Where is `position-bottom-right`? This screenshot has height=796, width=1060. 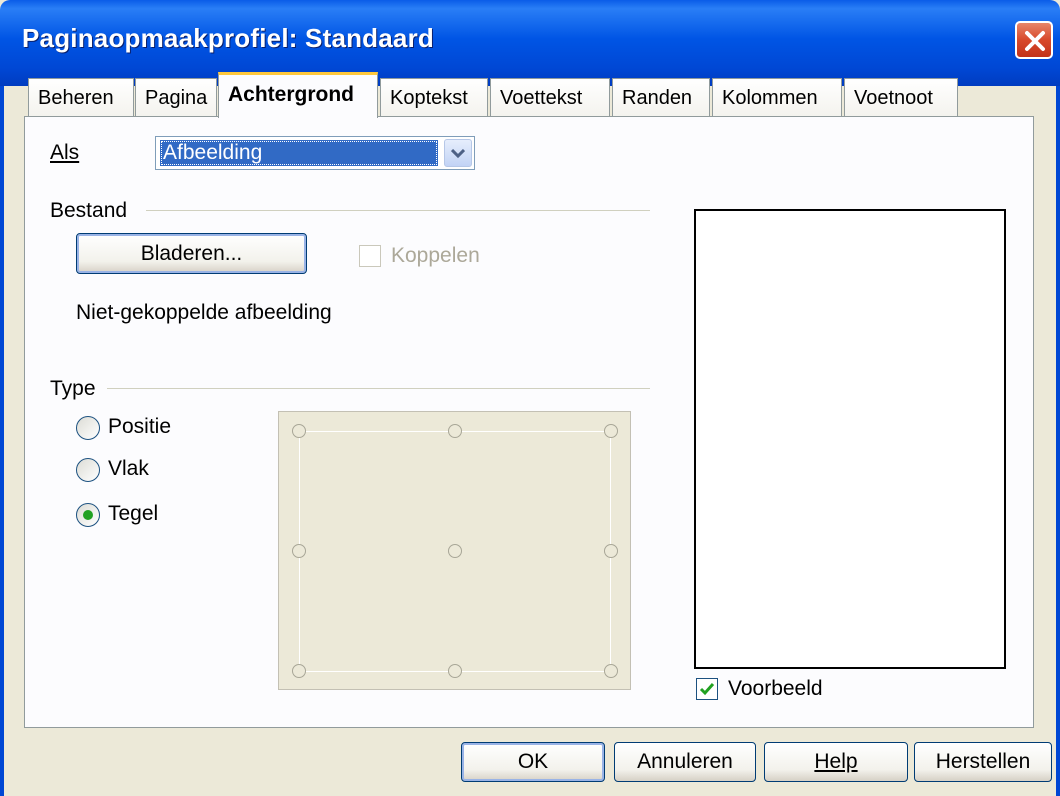
position-bottom-right is located at coordinates (611, 671).